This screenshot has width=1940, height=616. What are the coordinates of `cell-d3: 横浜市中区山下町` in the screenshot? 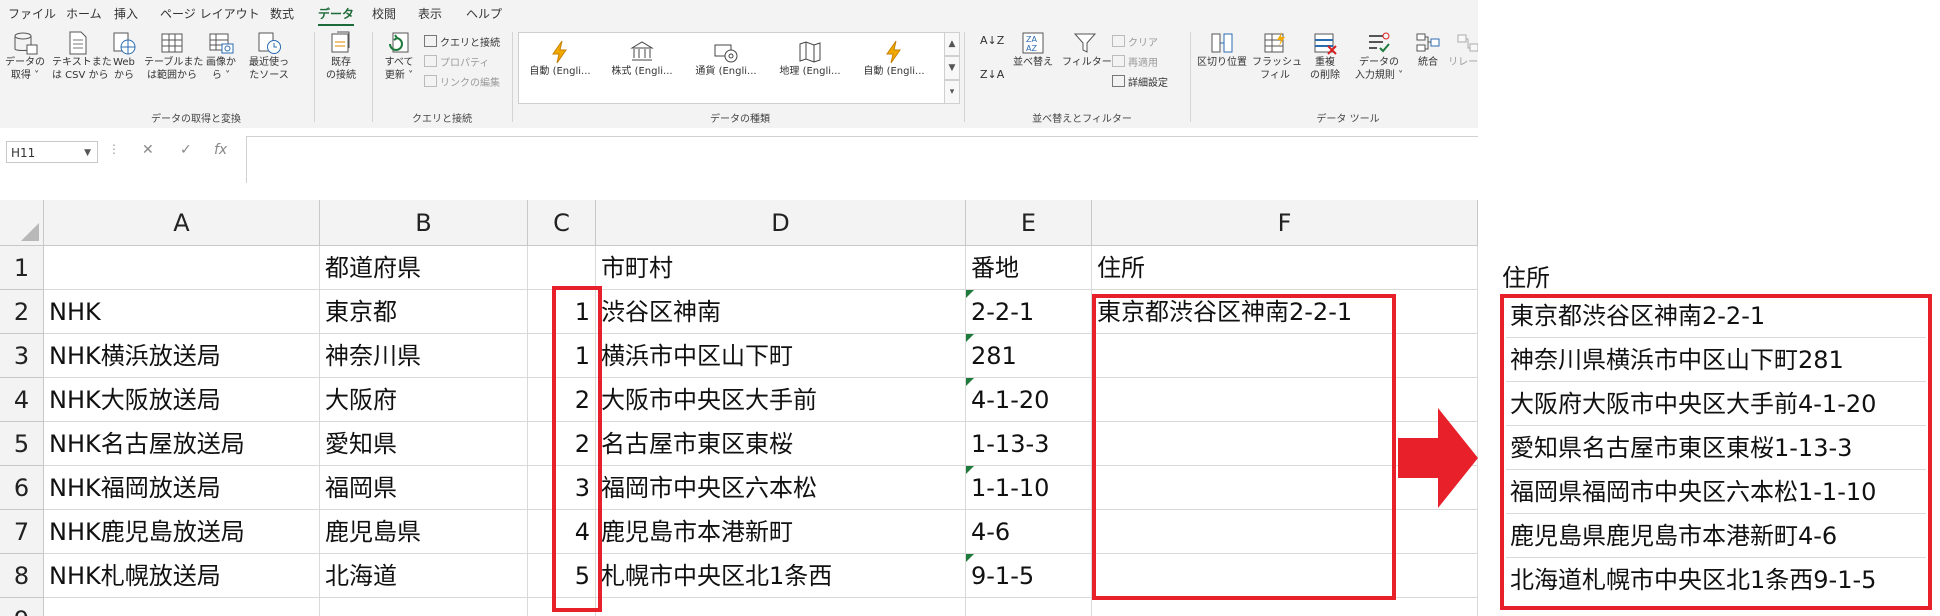 It's located at (781, 356).